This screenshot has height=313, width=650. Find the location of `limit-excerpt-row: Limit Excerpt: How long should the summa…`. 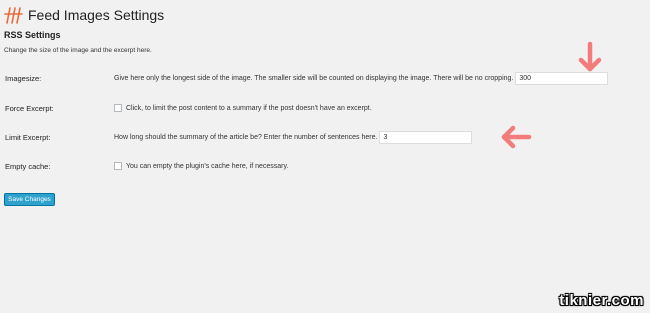

limit-excerpt-row: Limit Excerpt: How long should the summa… is located at coordinates (325, 137).